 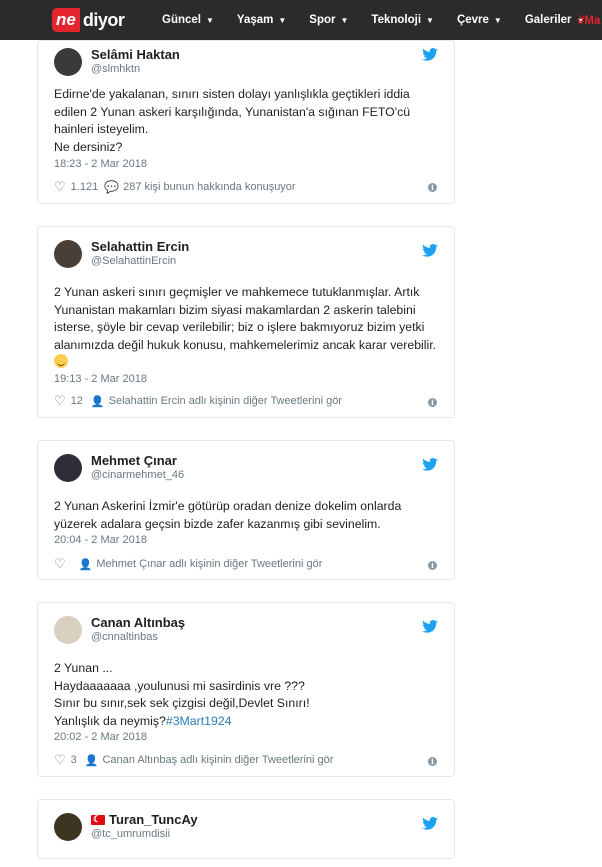 I want to click on logo-diyor: diyor, so click(x=103, y=19).